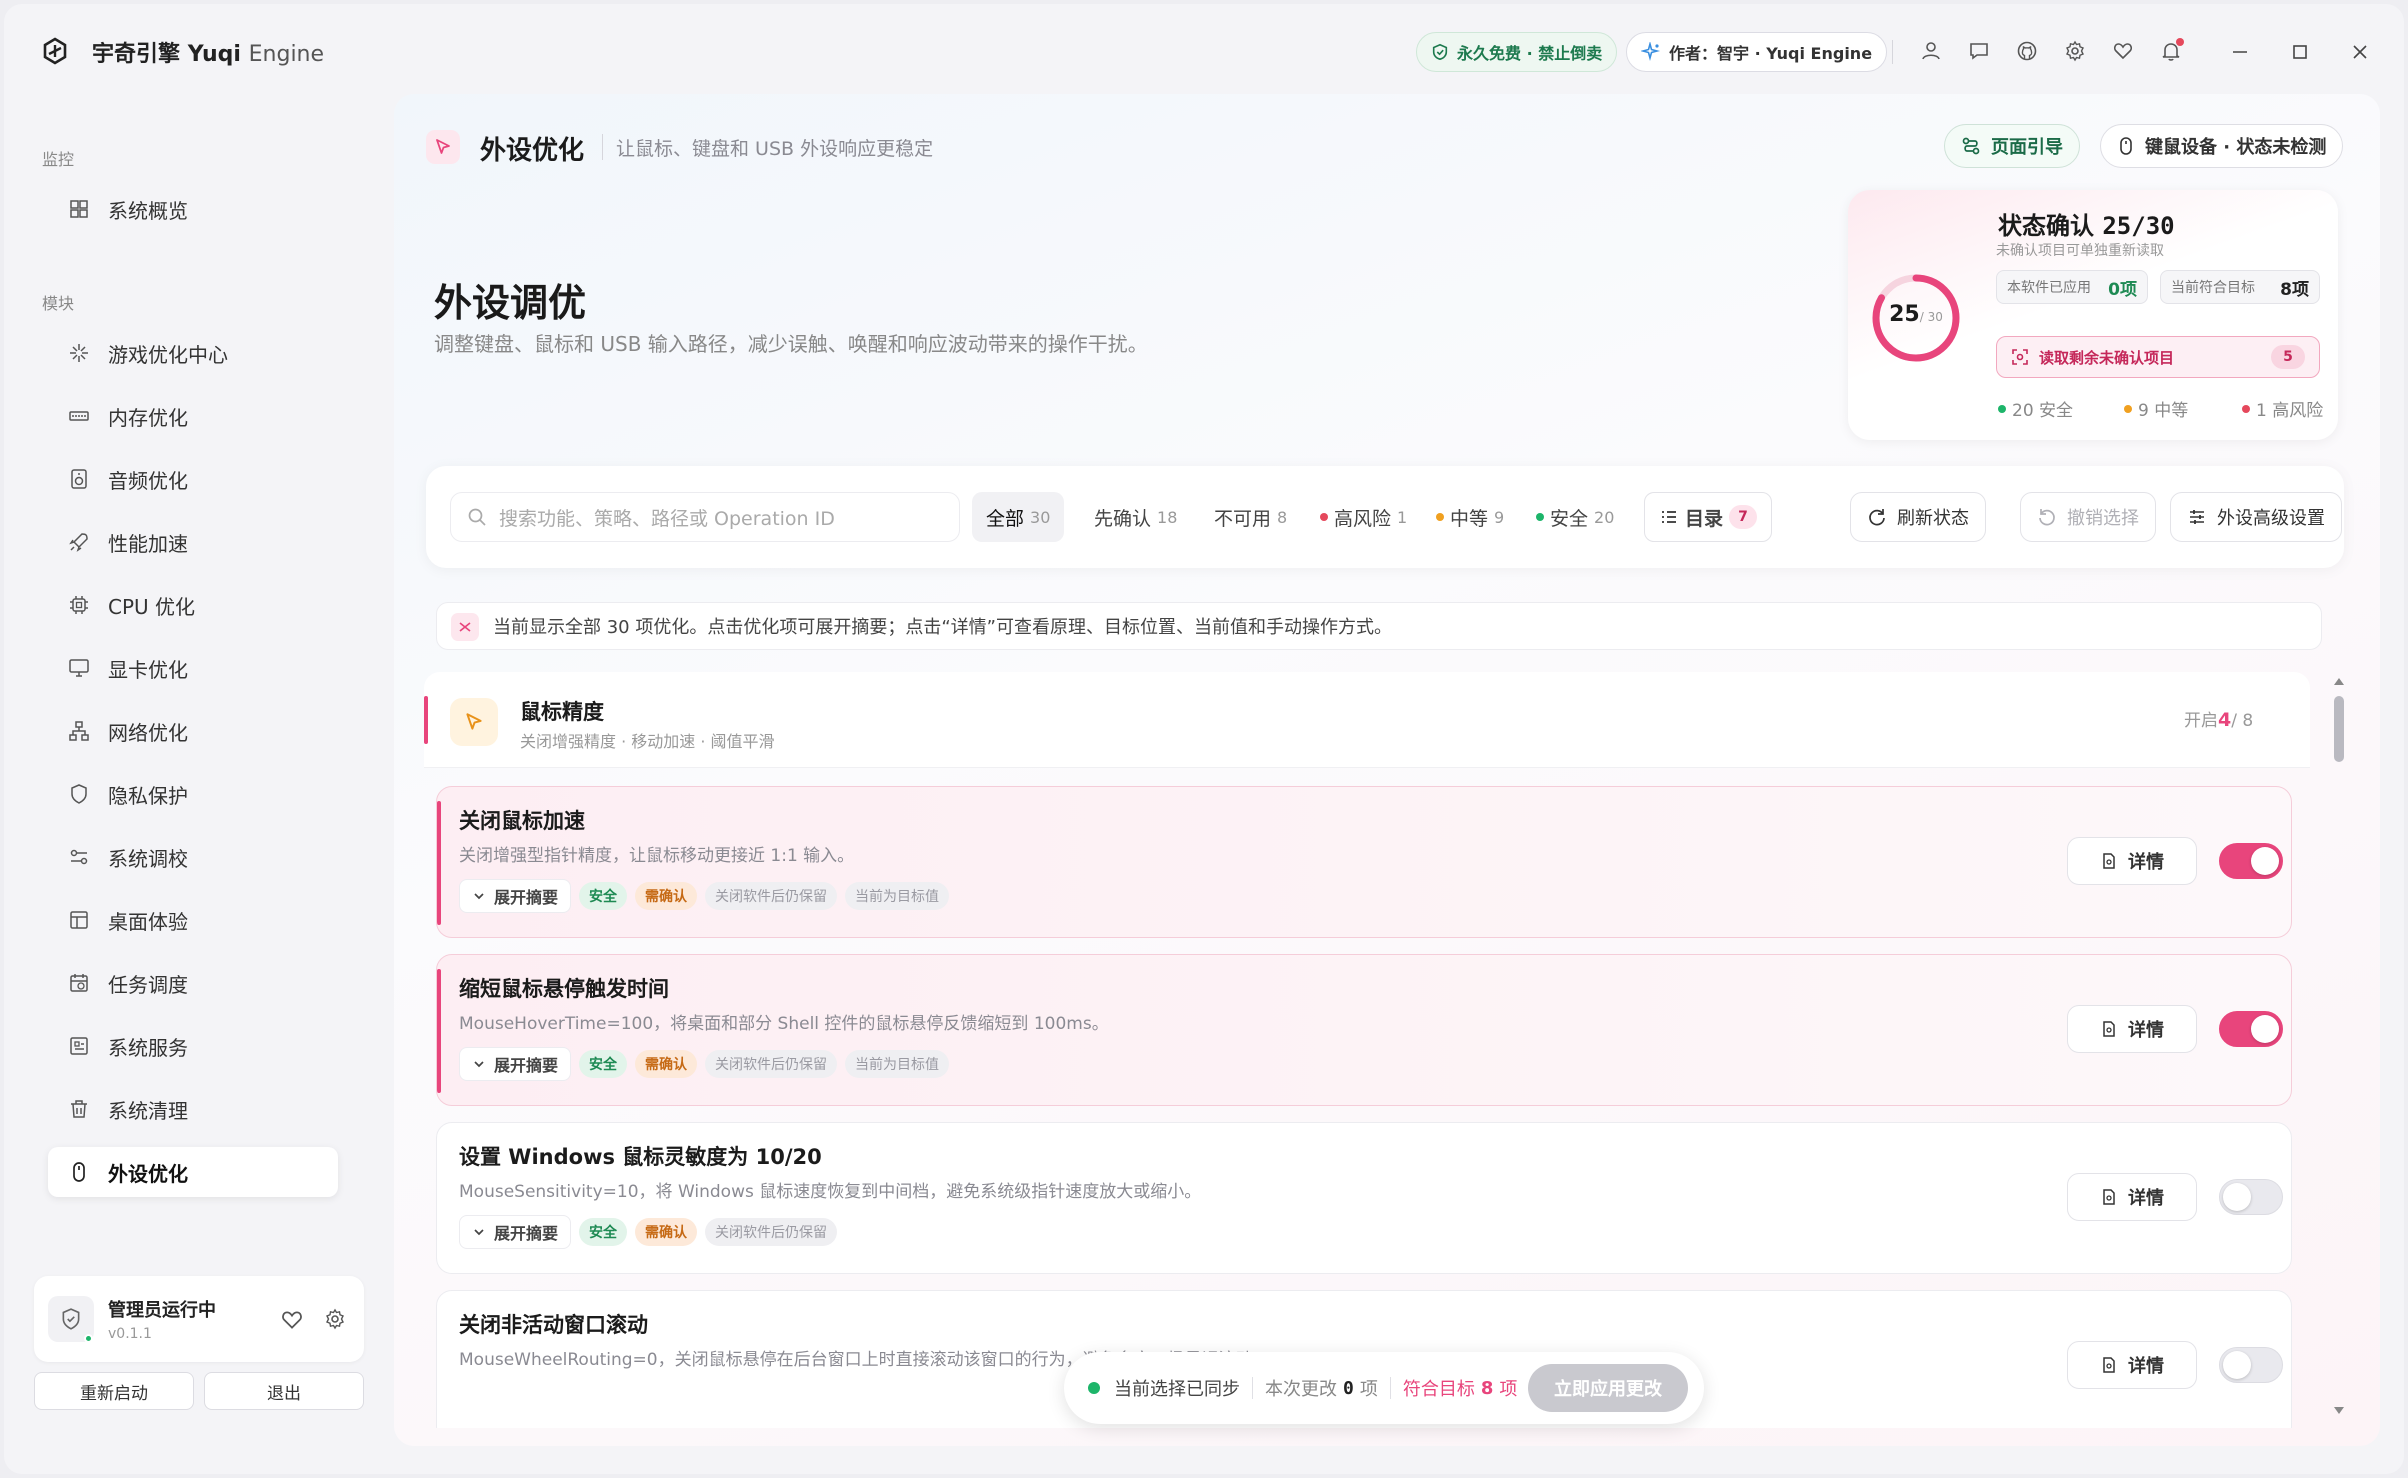 Image resolution: width=2408 pixels, height=1478 pixels. Describe the element at coordinates (193, 857) in the screenshot. I see `sidebar-item-tuning: 系统调校` at that location.